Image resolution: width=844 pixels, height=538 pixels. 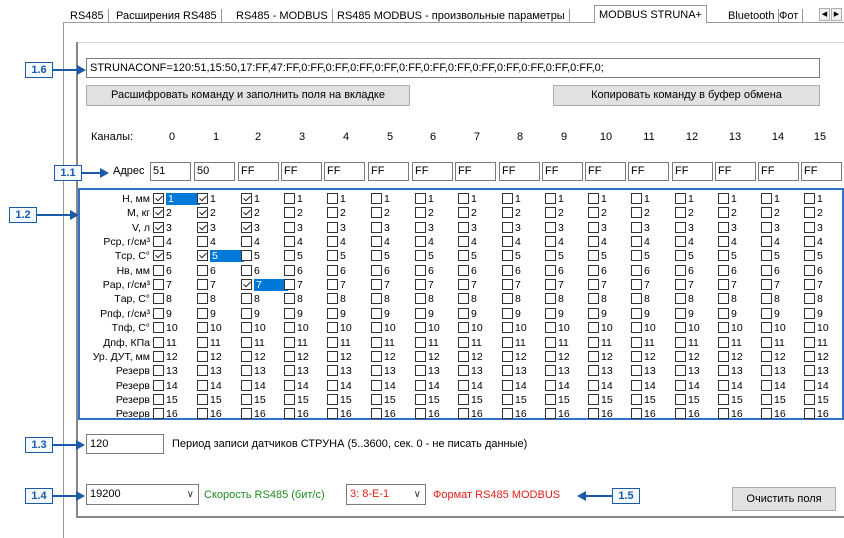 What do you see at coordinates (170, 171) in the screenshot?
I see `address-field-0: 51` at bounding box center [170, 171].